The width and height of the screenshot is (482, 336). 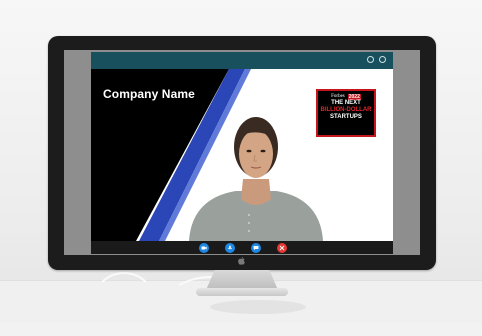 I want to click on end-call-icon, so click(x=282, y=248).